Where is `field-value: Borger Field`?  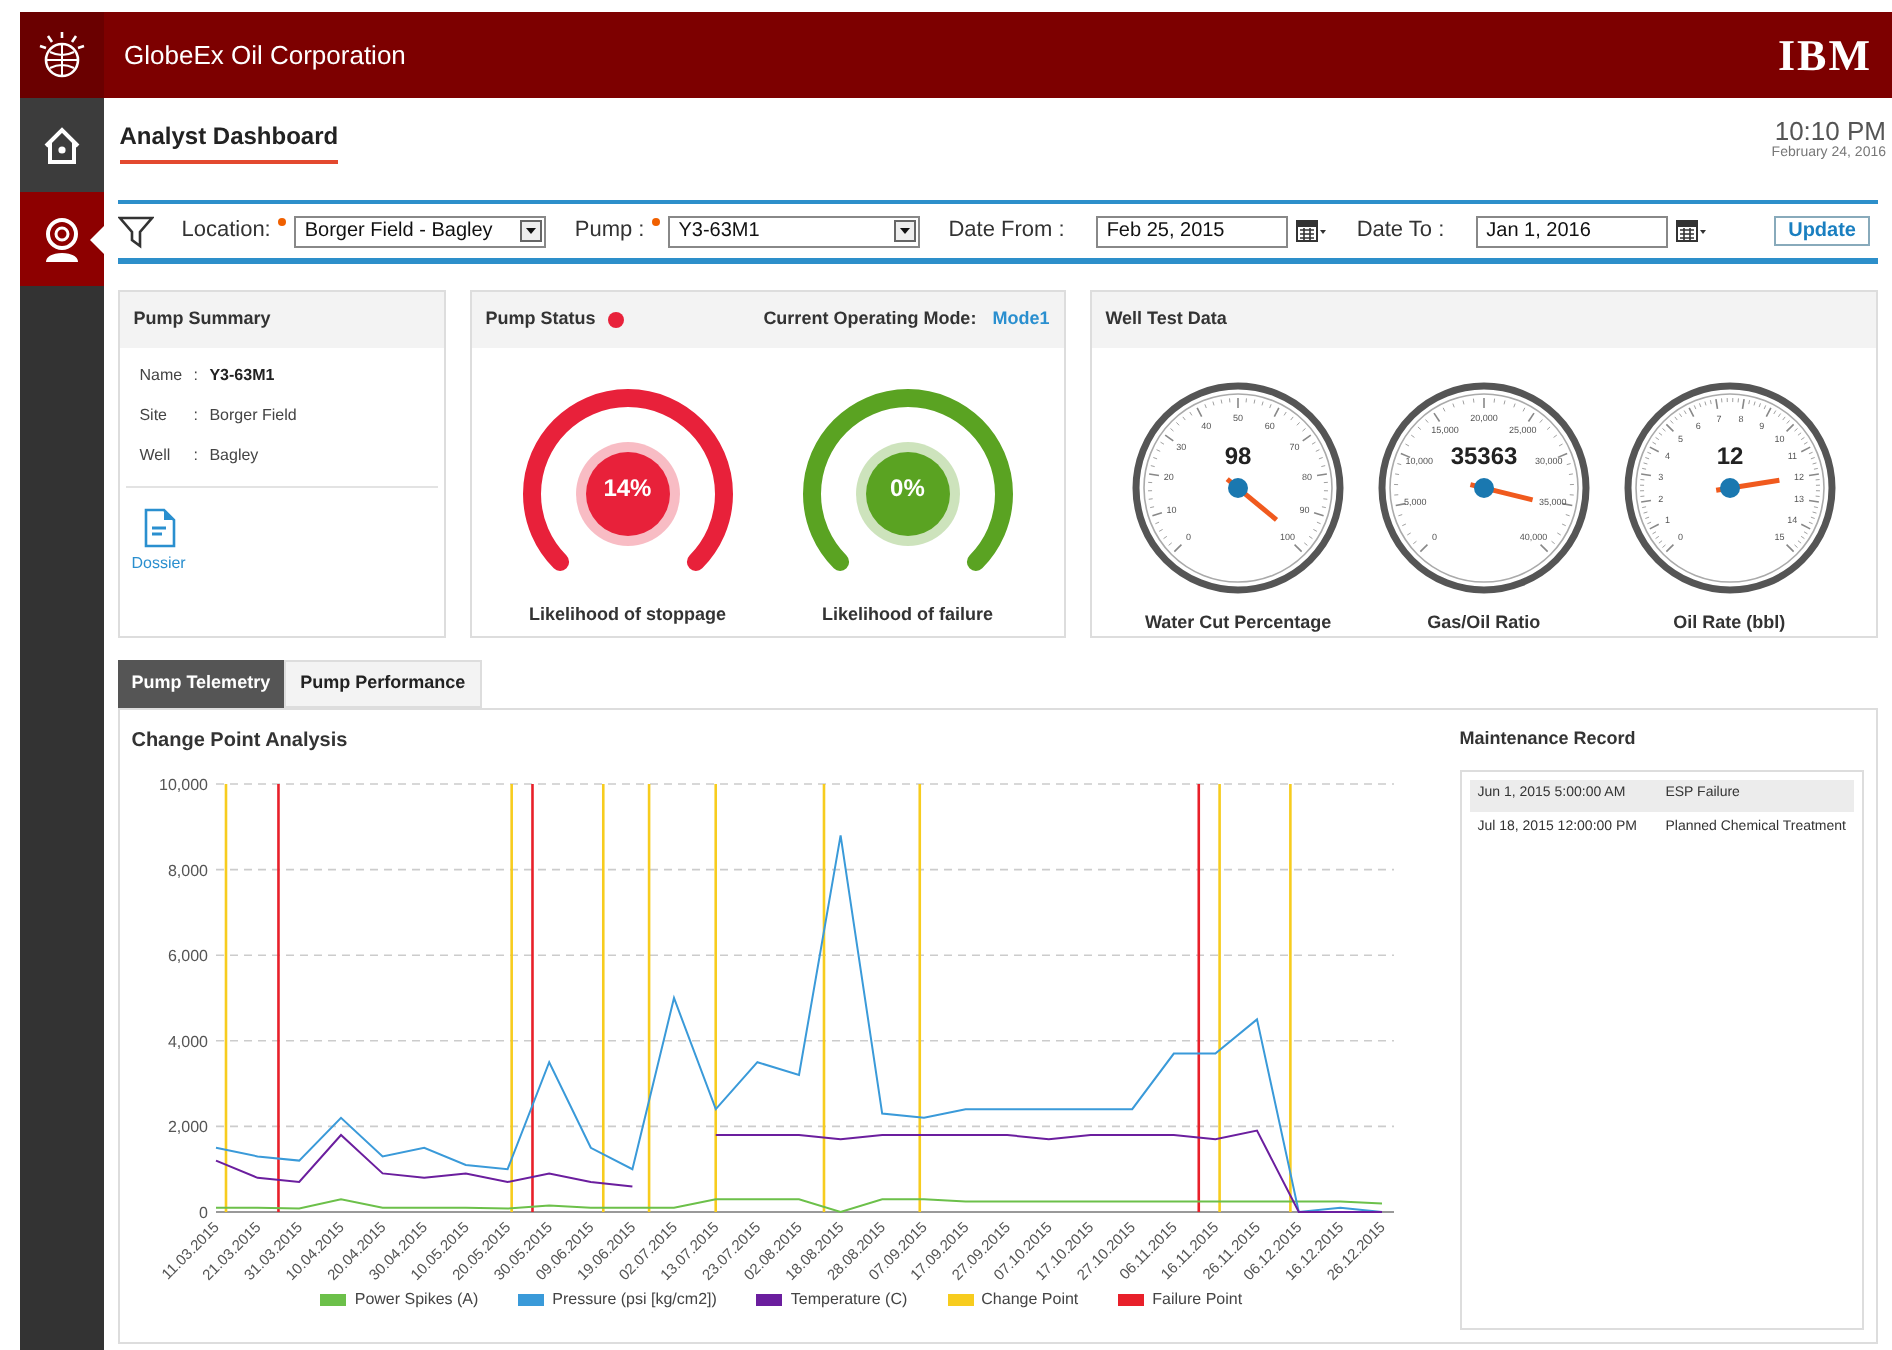 field-value: Borger Field is located at coordinates (253, 416).